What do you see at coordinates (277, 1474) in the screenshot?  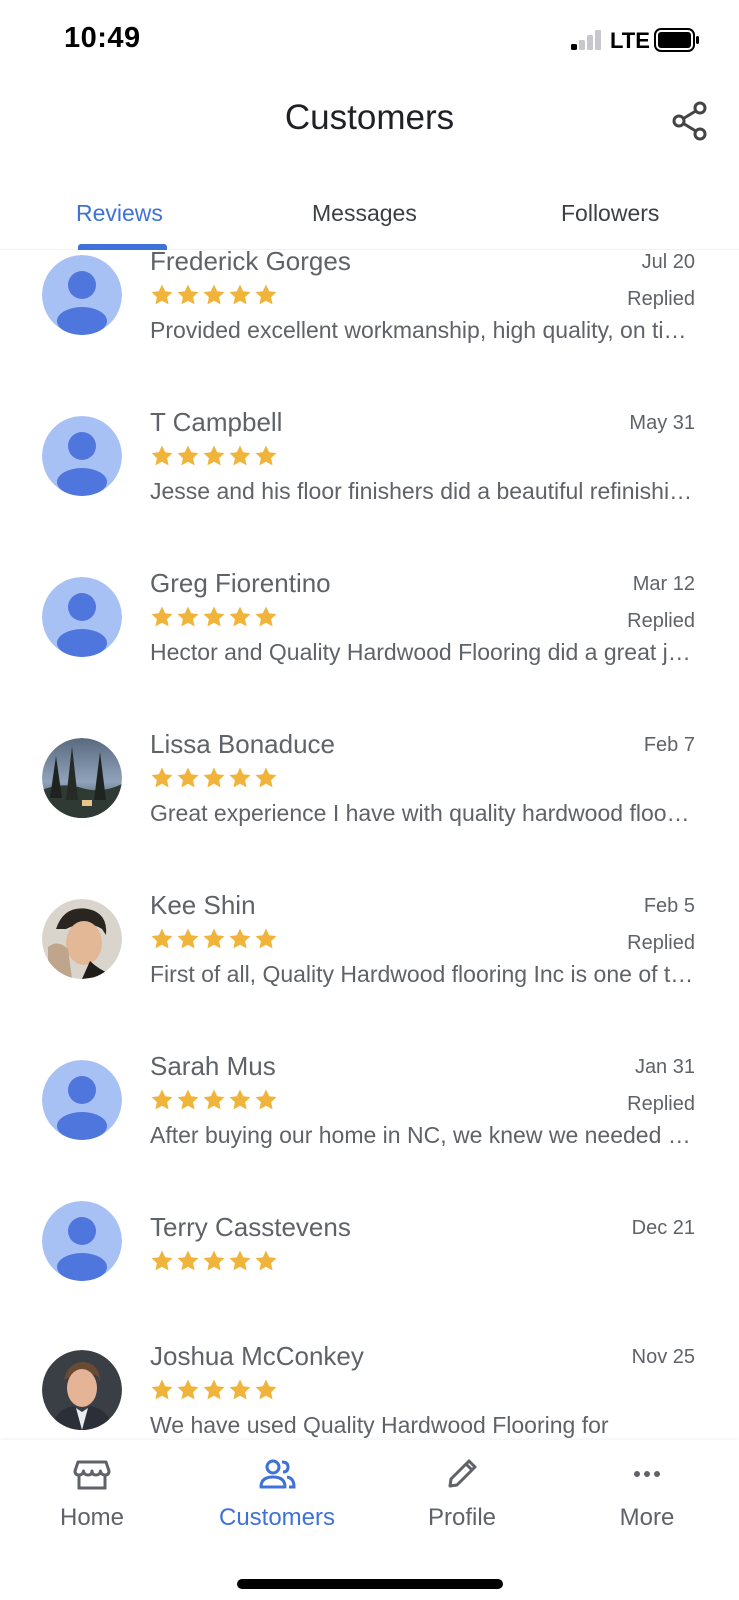 I see `people-icon` at bounding box center [277, 1474].